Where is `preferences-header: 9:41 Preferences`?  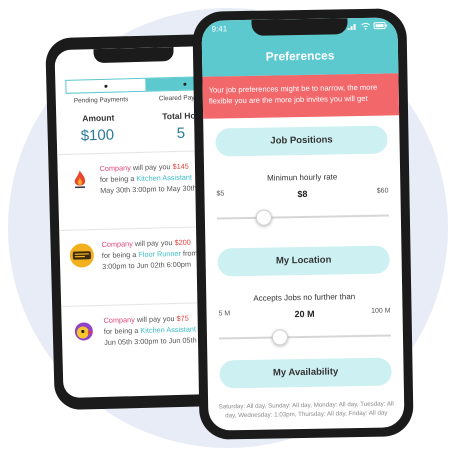 preferences-header: 9:41 Preferences is located at coordinates (300, 47).